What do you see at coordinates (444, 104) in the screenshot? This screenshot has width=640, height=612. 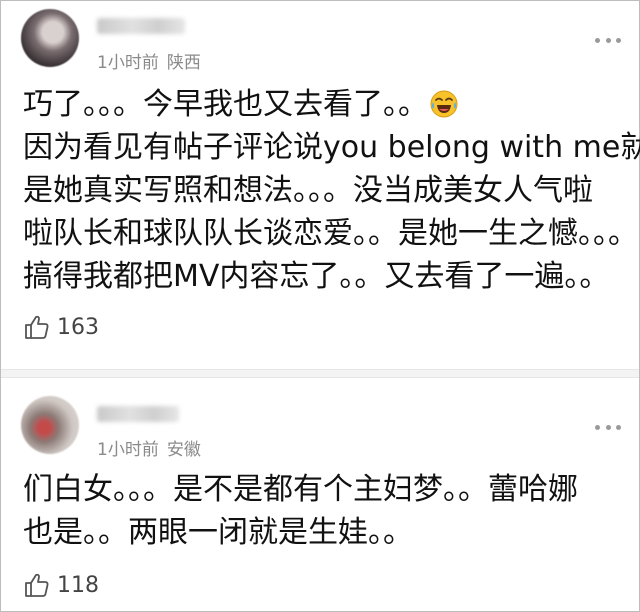 I see `laughing-tears-emoji` at bounding box center [444, 104].